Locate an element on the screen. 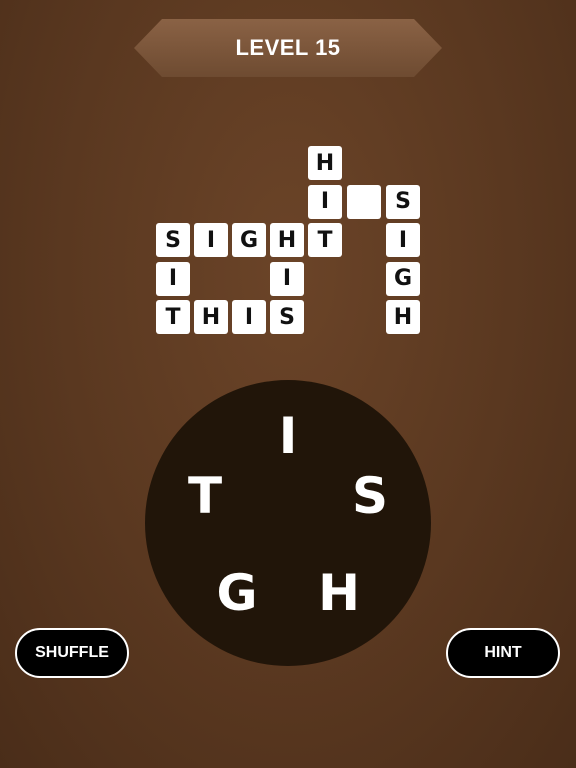 The height and width of the screenshot is (768, 576). wheel-letter-g: G is located at coordinates (237, 593).